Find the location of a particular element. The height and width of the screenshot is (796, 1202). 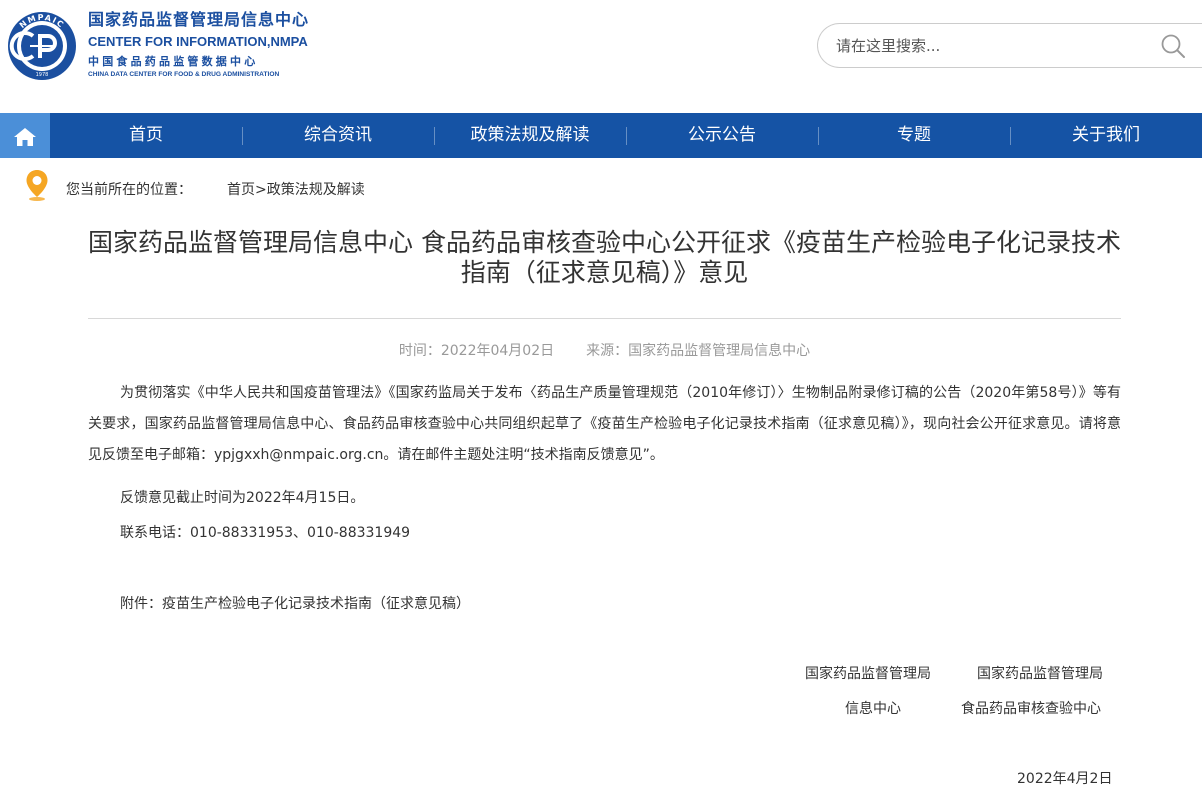

nav-item-policy: 政策法规及解读 is located at coordinates (530, 135).